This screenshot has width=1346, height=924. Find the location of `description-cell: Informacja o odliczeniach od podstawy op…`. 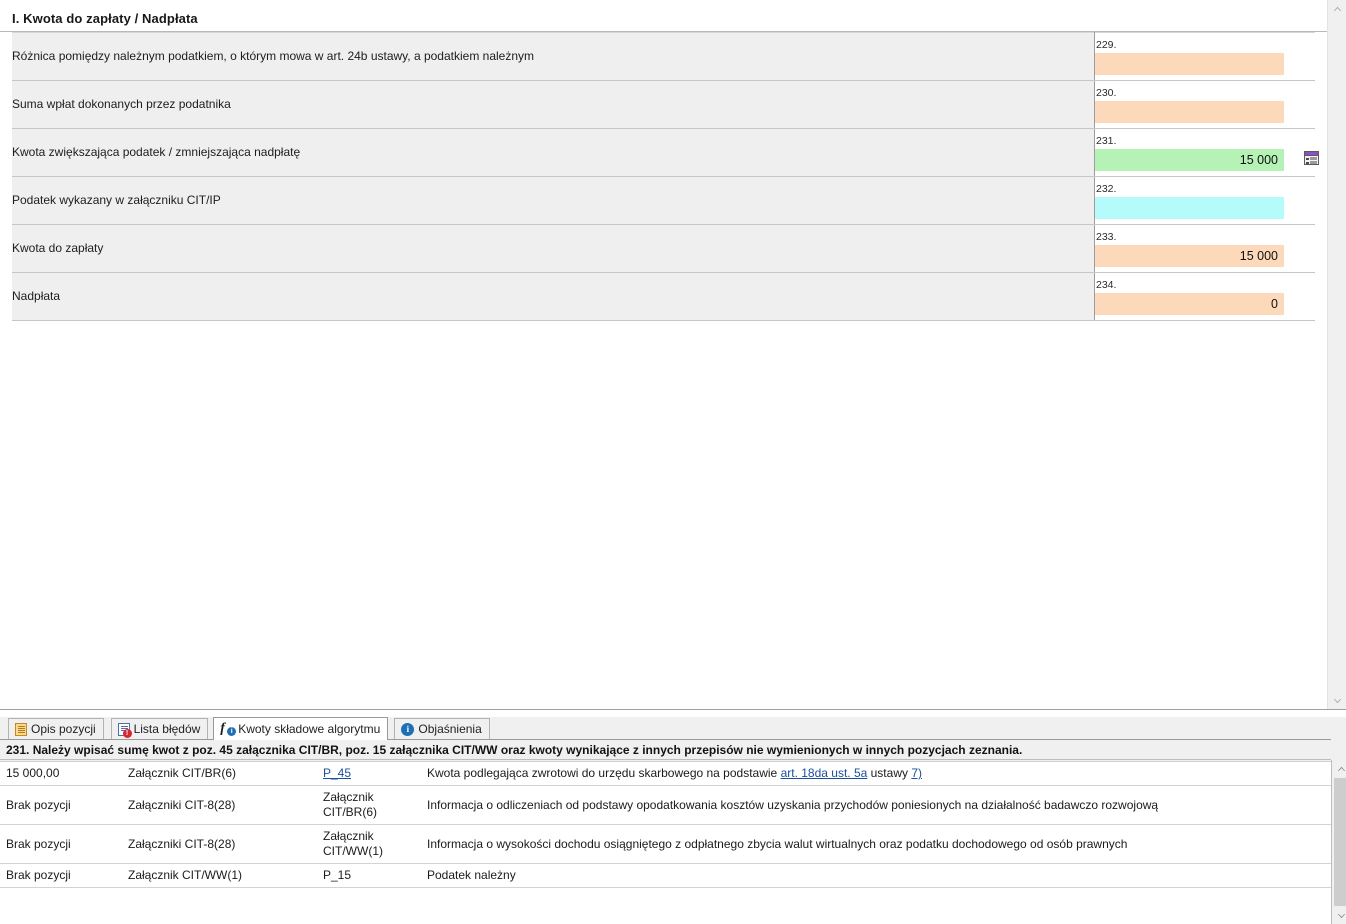

description-cell: Informacja o odliczeniach od podstawy op… is located at coordinates (879, 805).